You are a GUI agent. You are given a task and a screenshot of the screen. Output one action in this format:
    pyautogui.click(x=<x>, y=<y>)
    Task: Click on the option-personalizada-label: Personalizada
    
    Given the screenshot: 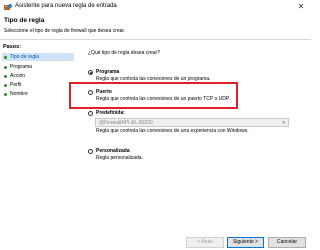 What is the action you would take?
    pyautogui.click(x=113, y=151)
    